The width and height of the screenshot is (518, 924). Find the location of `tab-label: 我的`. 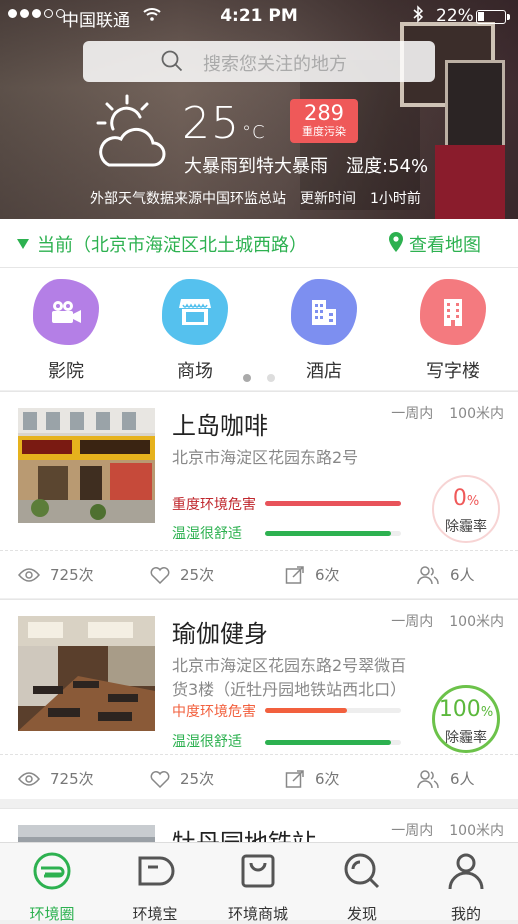

tab-label: 我的 is located at coordinates (465, 914).